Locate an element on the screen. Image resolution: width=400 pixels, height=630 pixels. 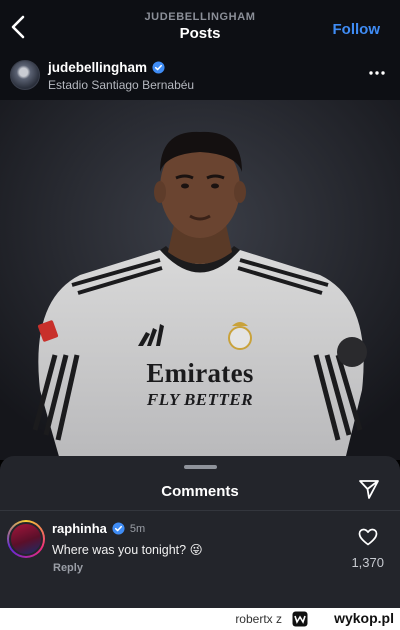
jersey-slogan-text: FLY BETTER is located at coordinates (200, 399).